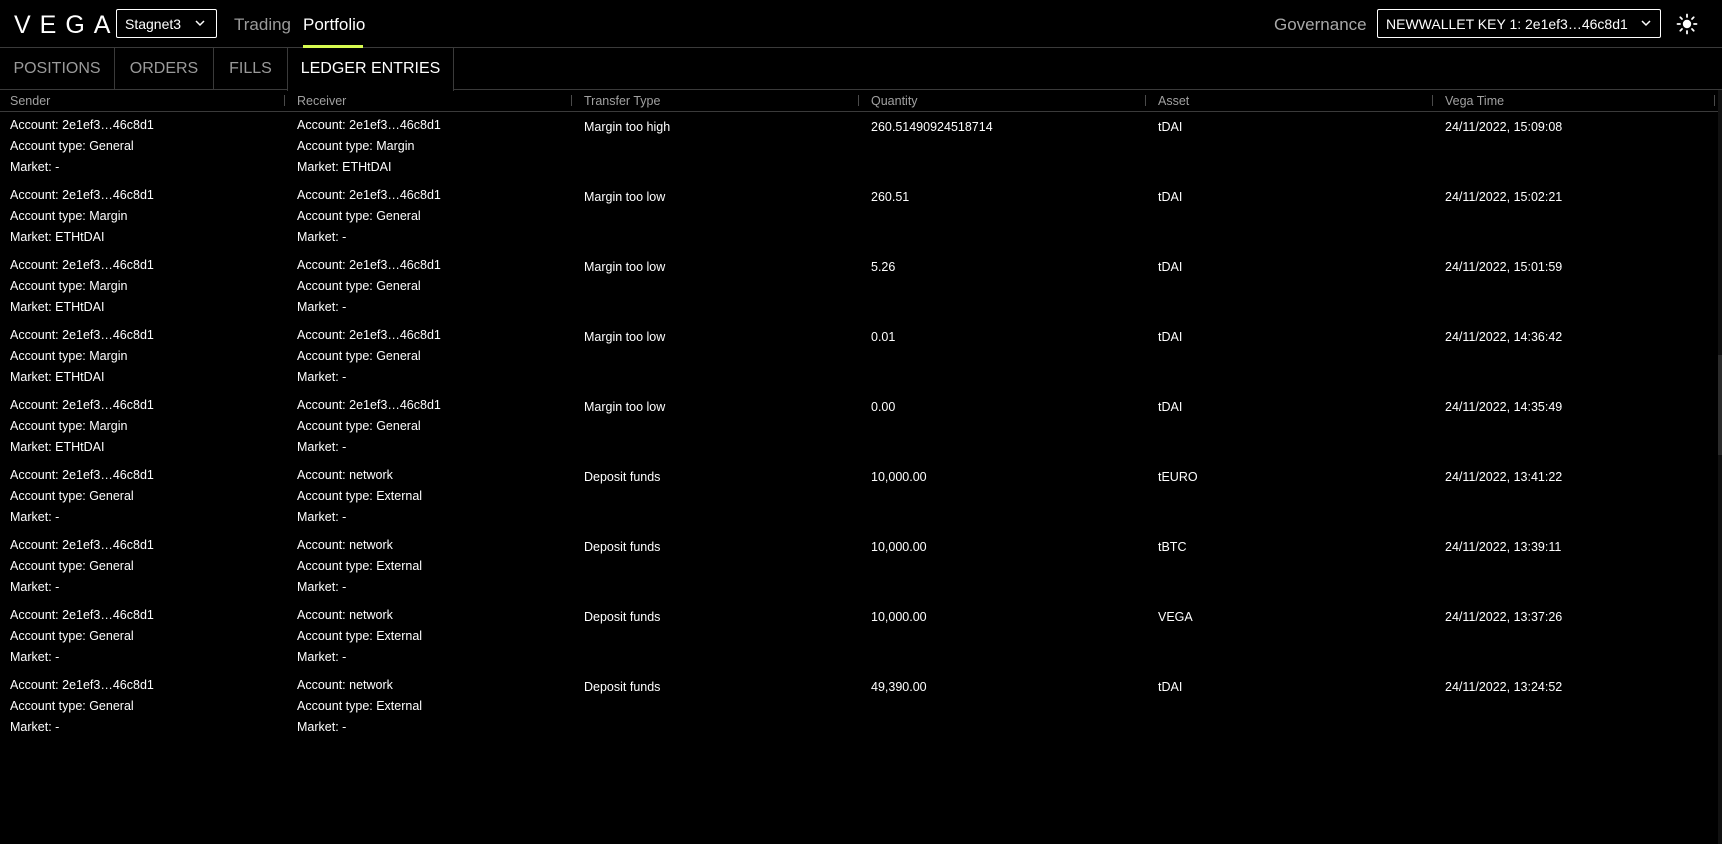 This screenshot has height=844, width=1722. I want to click on column-header-vega-time: Vega Time, so click(1474, 101).